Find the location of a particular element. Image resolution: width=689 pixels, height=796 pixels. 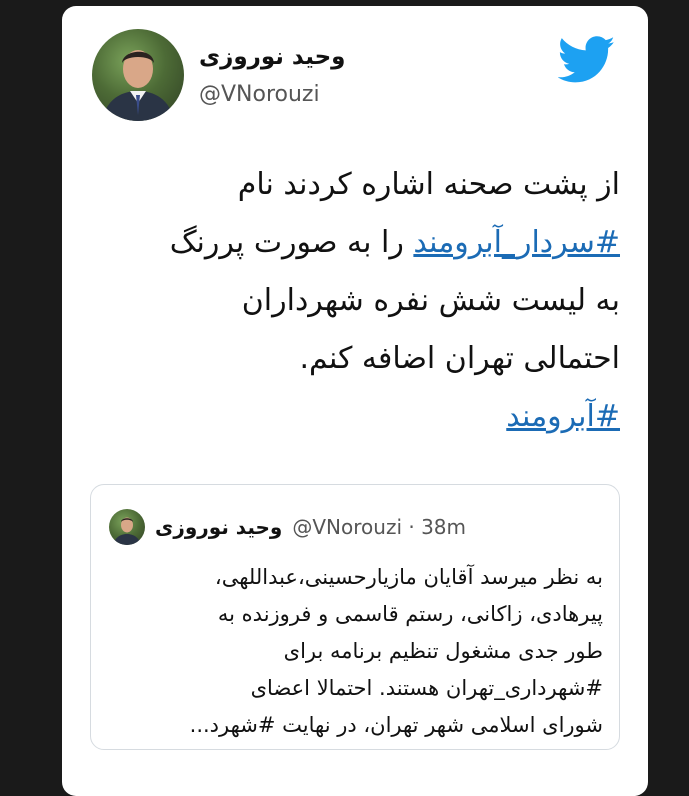

tweet-line: احتمالی تهران اضافه کنم. is located at coordinates (459, 358).